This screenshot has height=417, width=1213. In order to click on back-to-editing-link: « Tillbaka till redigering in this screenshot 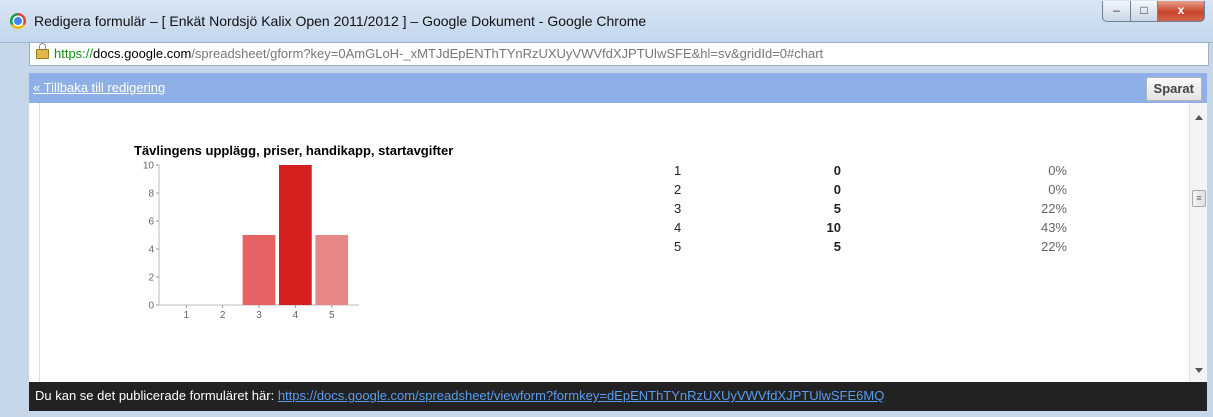, I will do `click(99, 87)`.